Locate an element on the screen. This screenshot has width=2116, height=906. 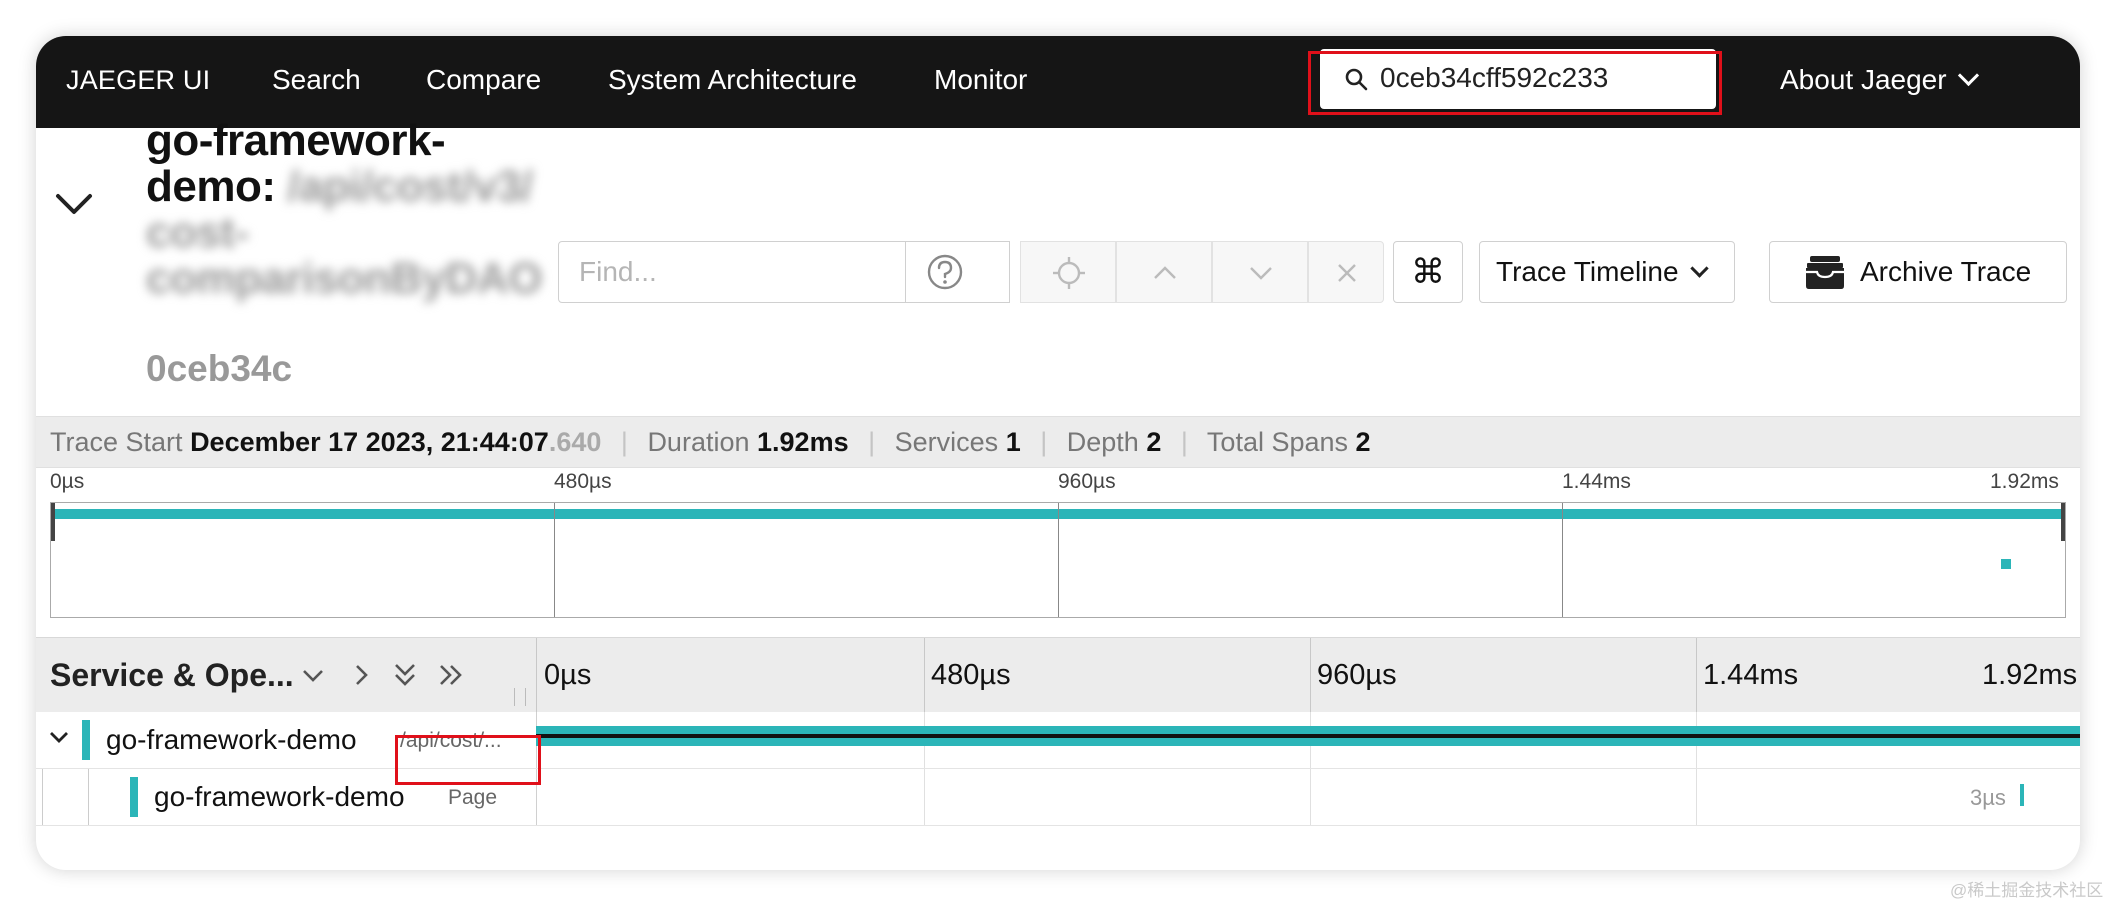
find-box is located at coordinates (784, 272).